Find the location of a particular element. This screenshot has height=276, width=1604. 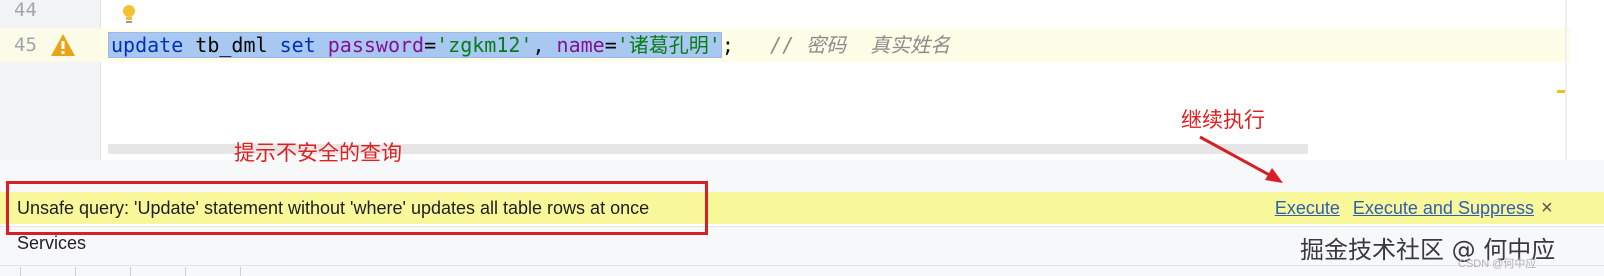

annotation-red-box is located at coordinates (357, 208).